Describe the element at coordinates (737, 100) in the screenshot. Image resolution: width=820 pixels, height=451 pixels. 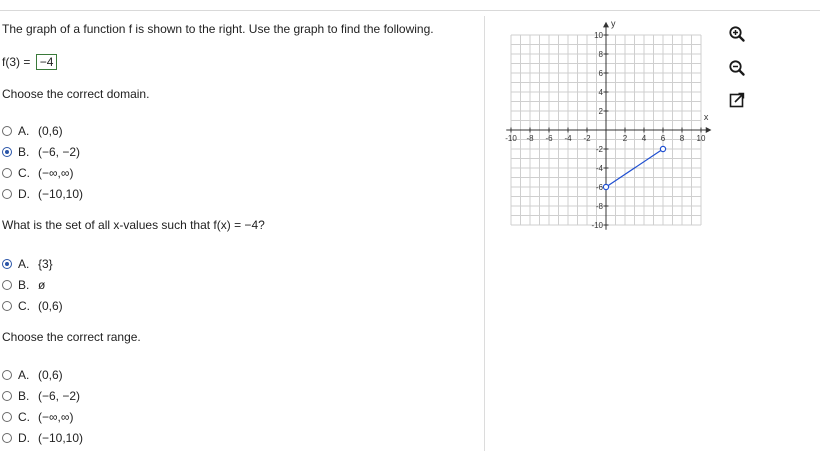
I see `popout-icon` at that location.